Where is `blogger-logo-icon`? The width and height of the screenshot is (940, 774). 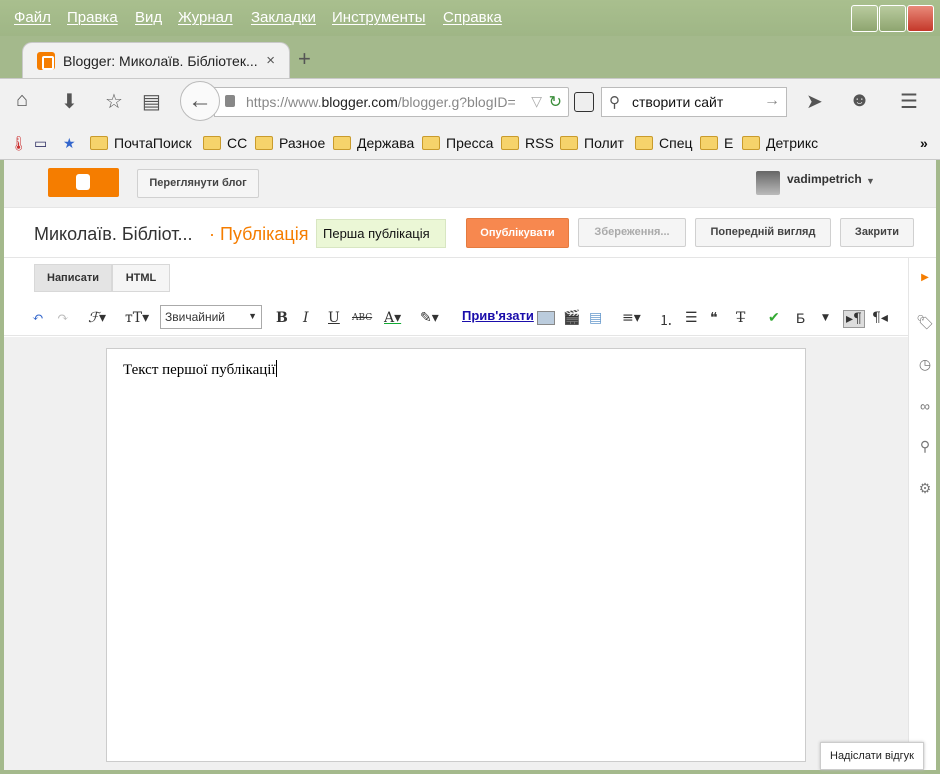 blogger-logo-icon is located at coordinates (83, 182).